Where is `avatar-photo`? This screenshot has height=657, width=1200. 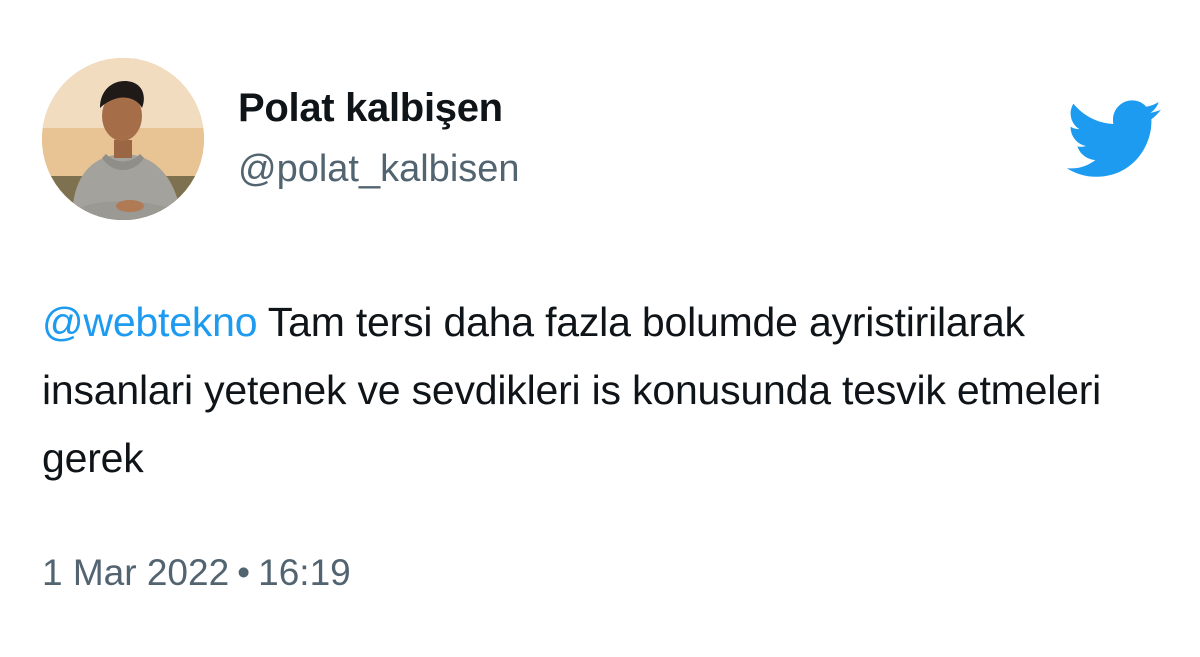 avatar-photo is located at coordinates (123, 139).